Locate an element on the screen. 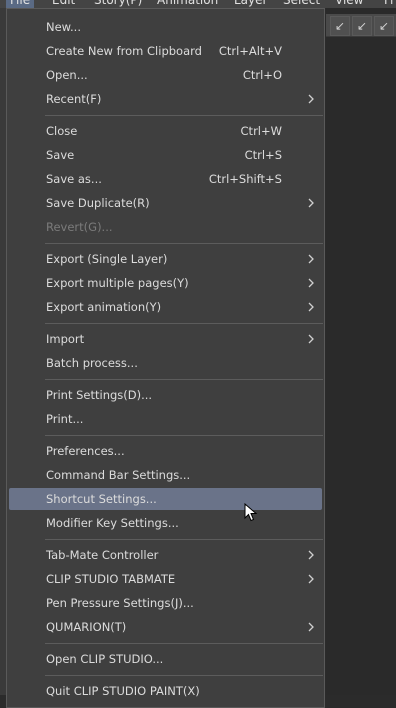  menu-item-label: Export multiple pages(Y) is located at coordinates (117, 283).